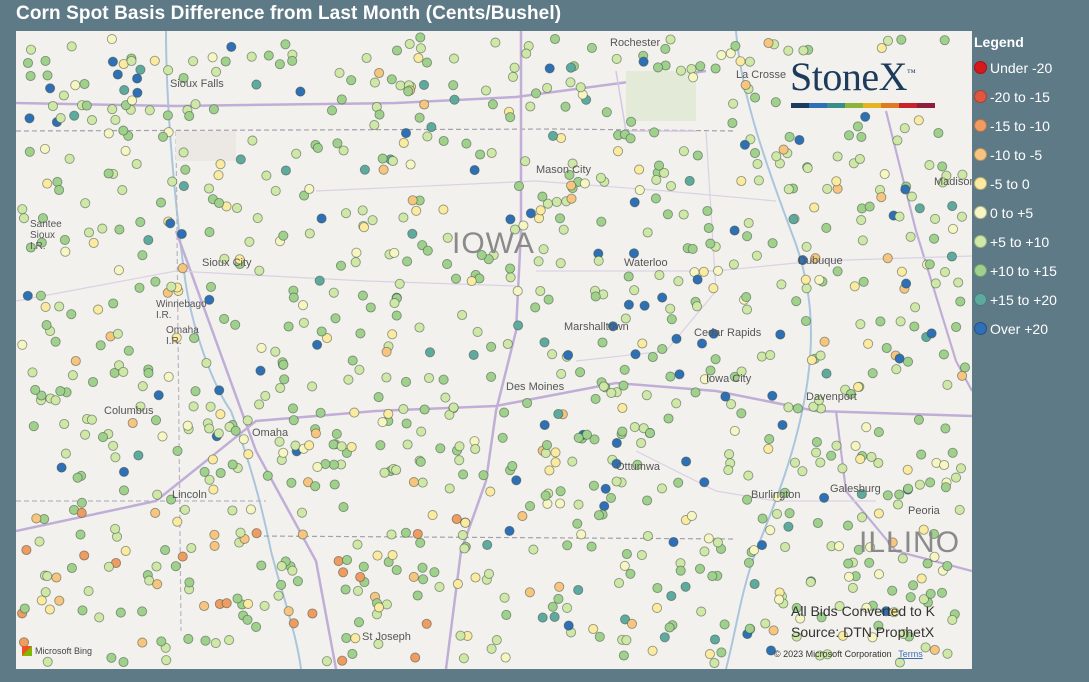  What do you see at coordinates (1030, 67) in the screenshot?
I see `legend-item: Under -20` at bounding box center [1030, 67].